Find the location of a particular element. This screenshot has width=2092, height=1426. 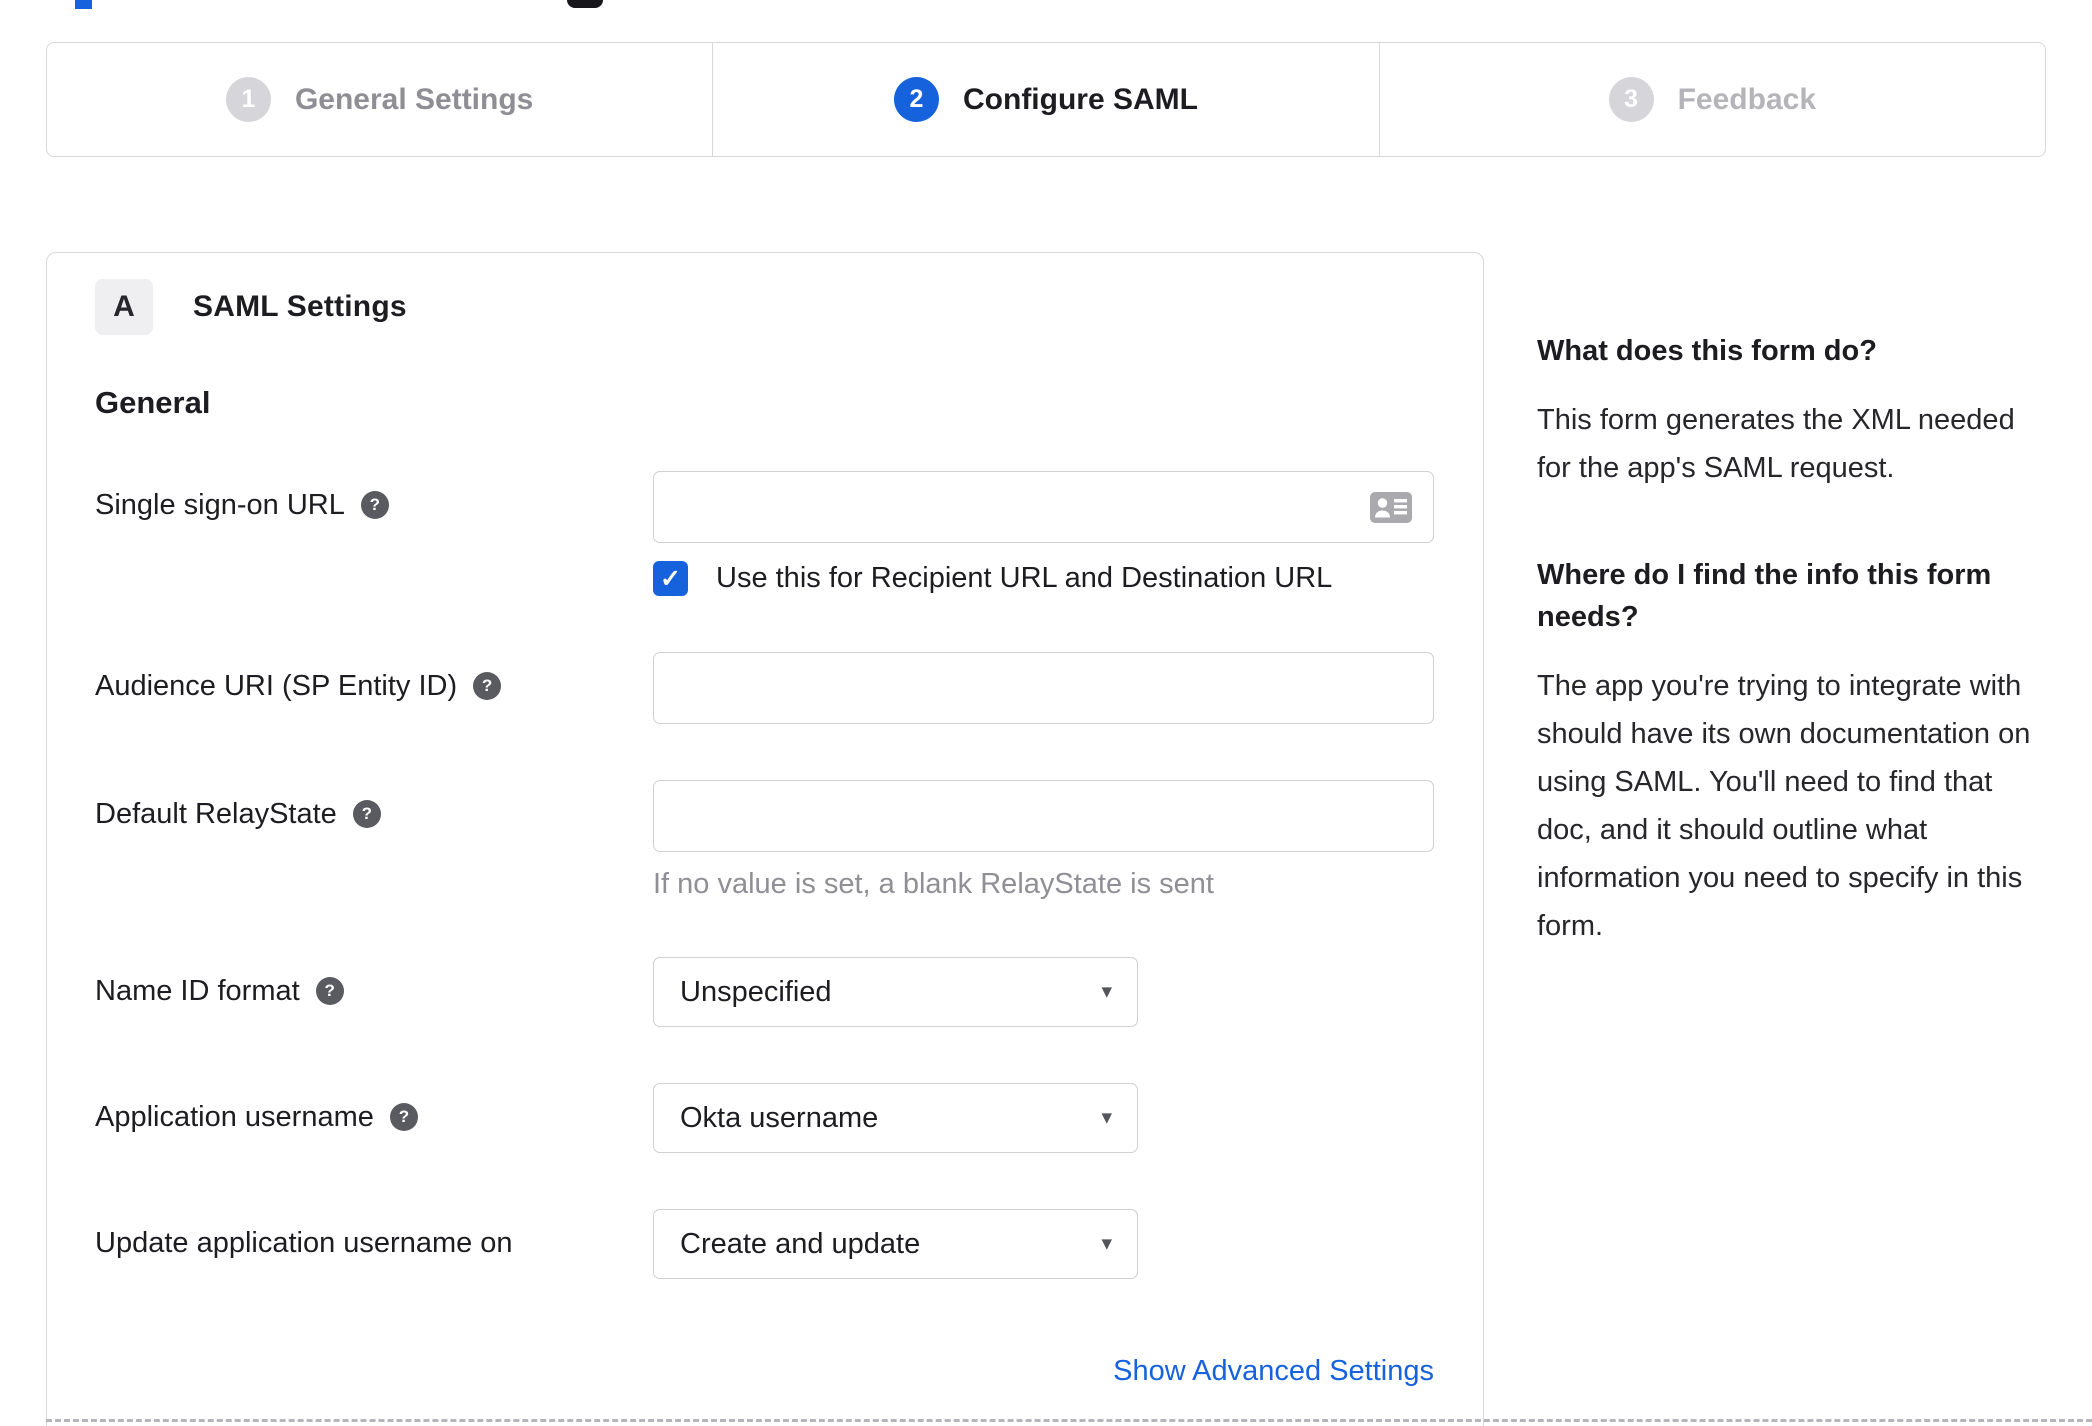

step-general-settings: 1 General Settings is located at coordinates (379, 99).